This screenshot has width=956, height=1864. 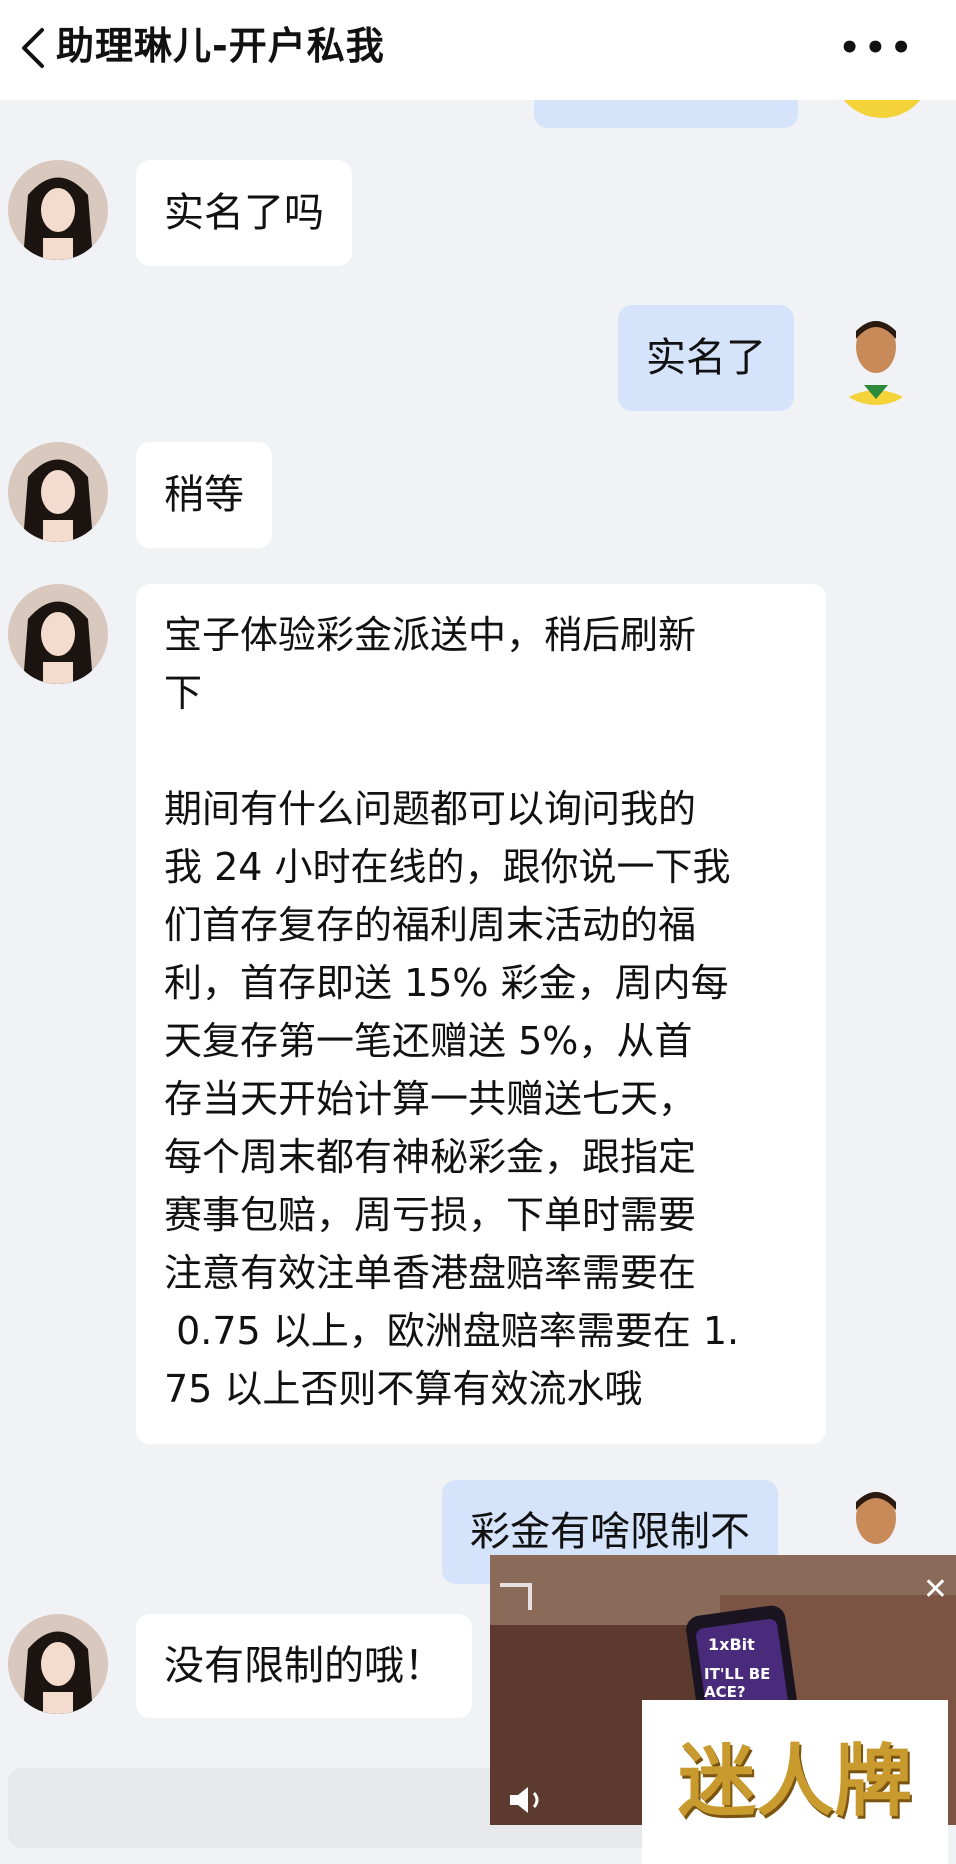 What do you see at coordinates (528, 1800) in the screenshot?
I see `speaker-icon` at bounding box center [528, 1800].